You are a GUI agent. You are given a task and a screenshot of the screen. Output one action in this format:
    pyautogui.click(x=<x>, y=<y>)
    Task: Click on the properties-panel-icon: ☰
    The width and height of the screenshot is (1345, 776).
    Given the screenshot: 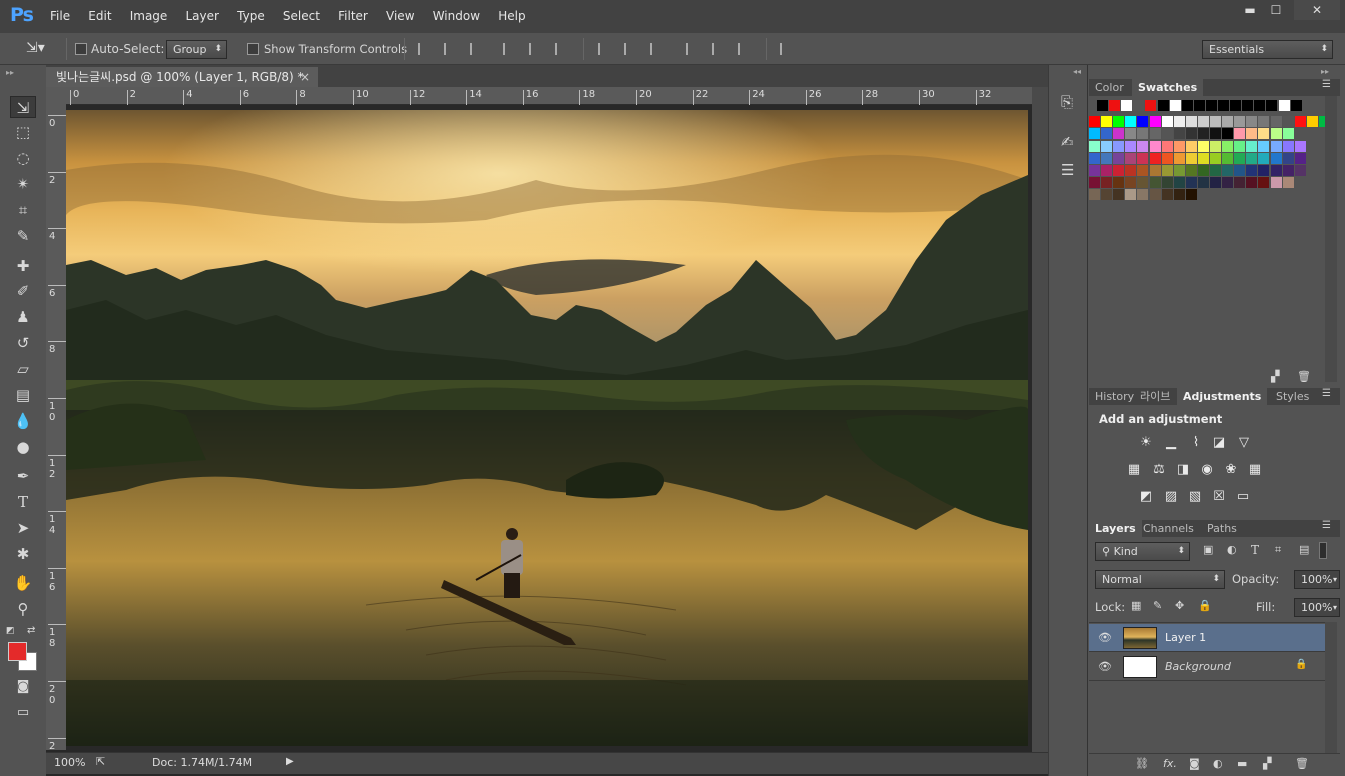 What is the action you would take?
    pyautogui.click(x=1067, y=170)
    